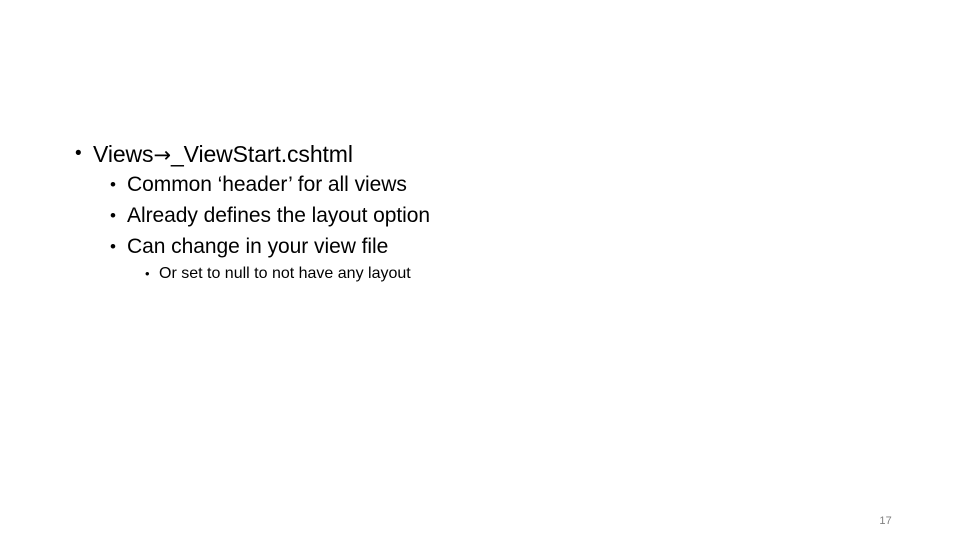 The width and height of the screenshot is (960, 540). Describe the element at coordinates (885, 521) in the screenshot. I see `slide-number: 17` at that location.